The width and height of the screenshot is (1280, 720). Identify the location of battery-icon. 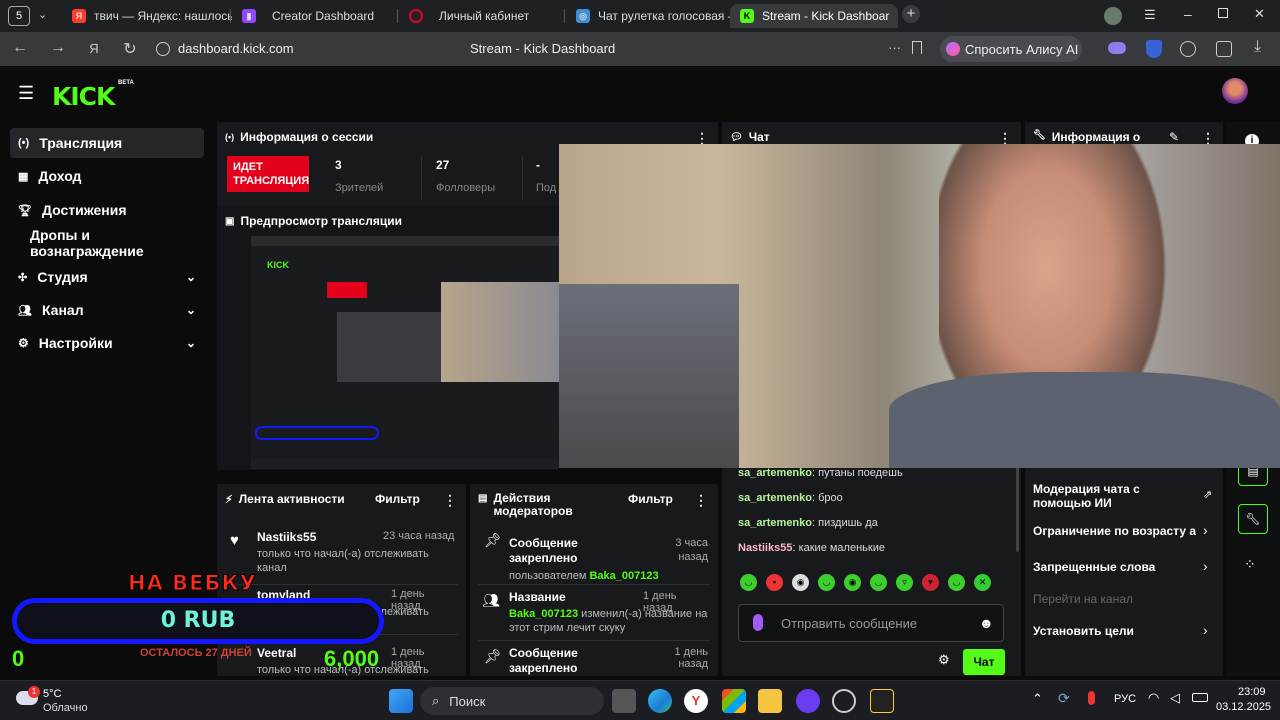
(1200, 697).